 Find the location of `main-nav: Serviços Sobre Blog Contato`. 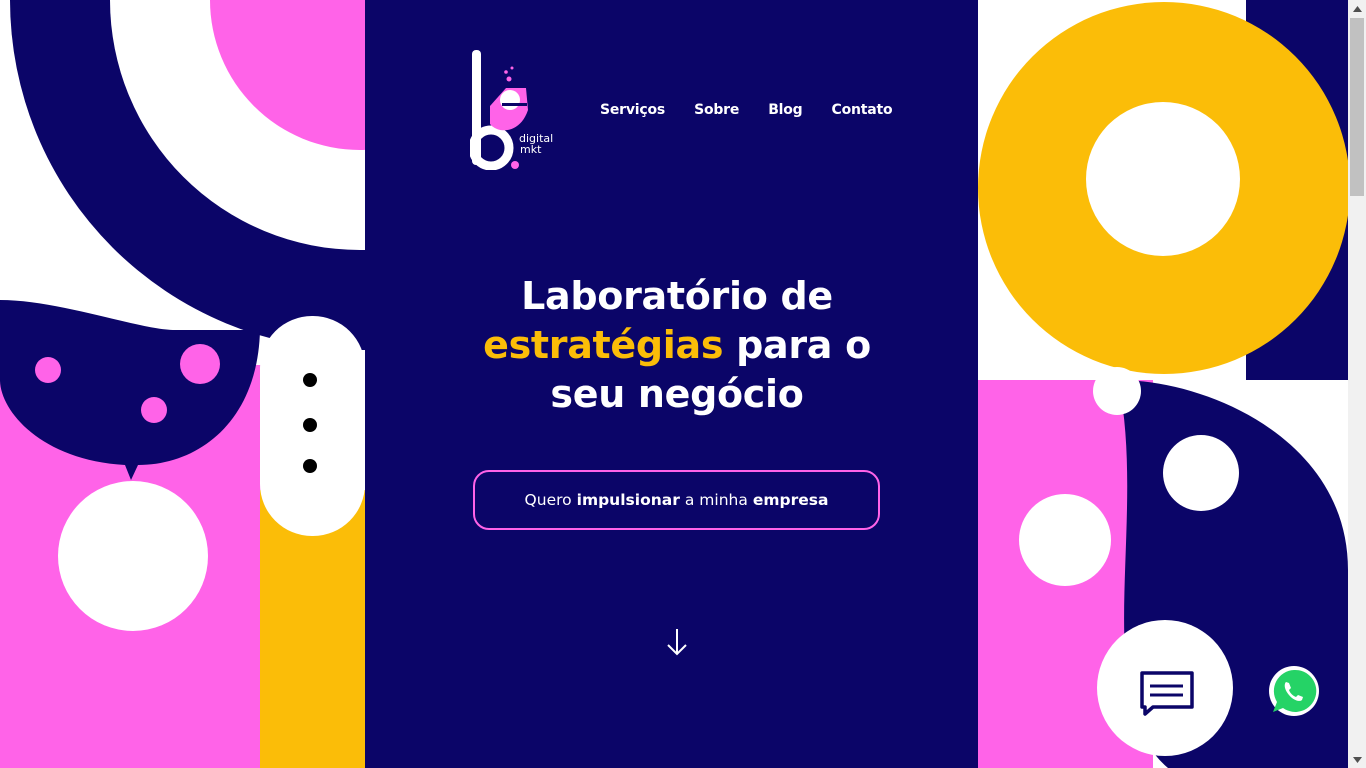

main-nav: Serviços Sobre Blog Contato is located at coordinates (746, 110).